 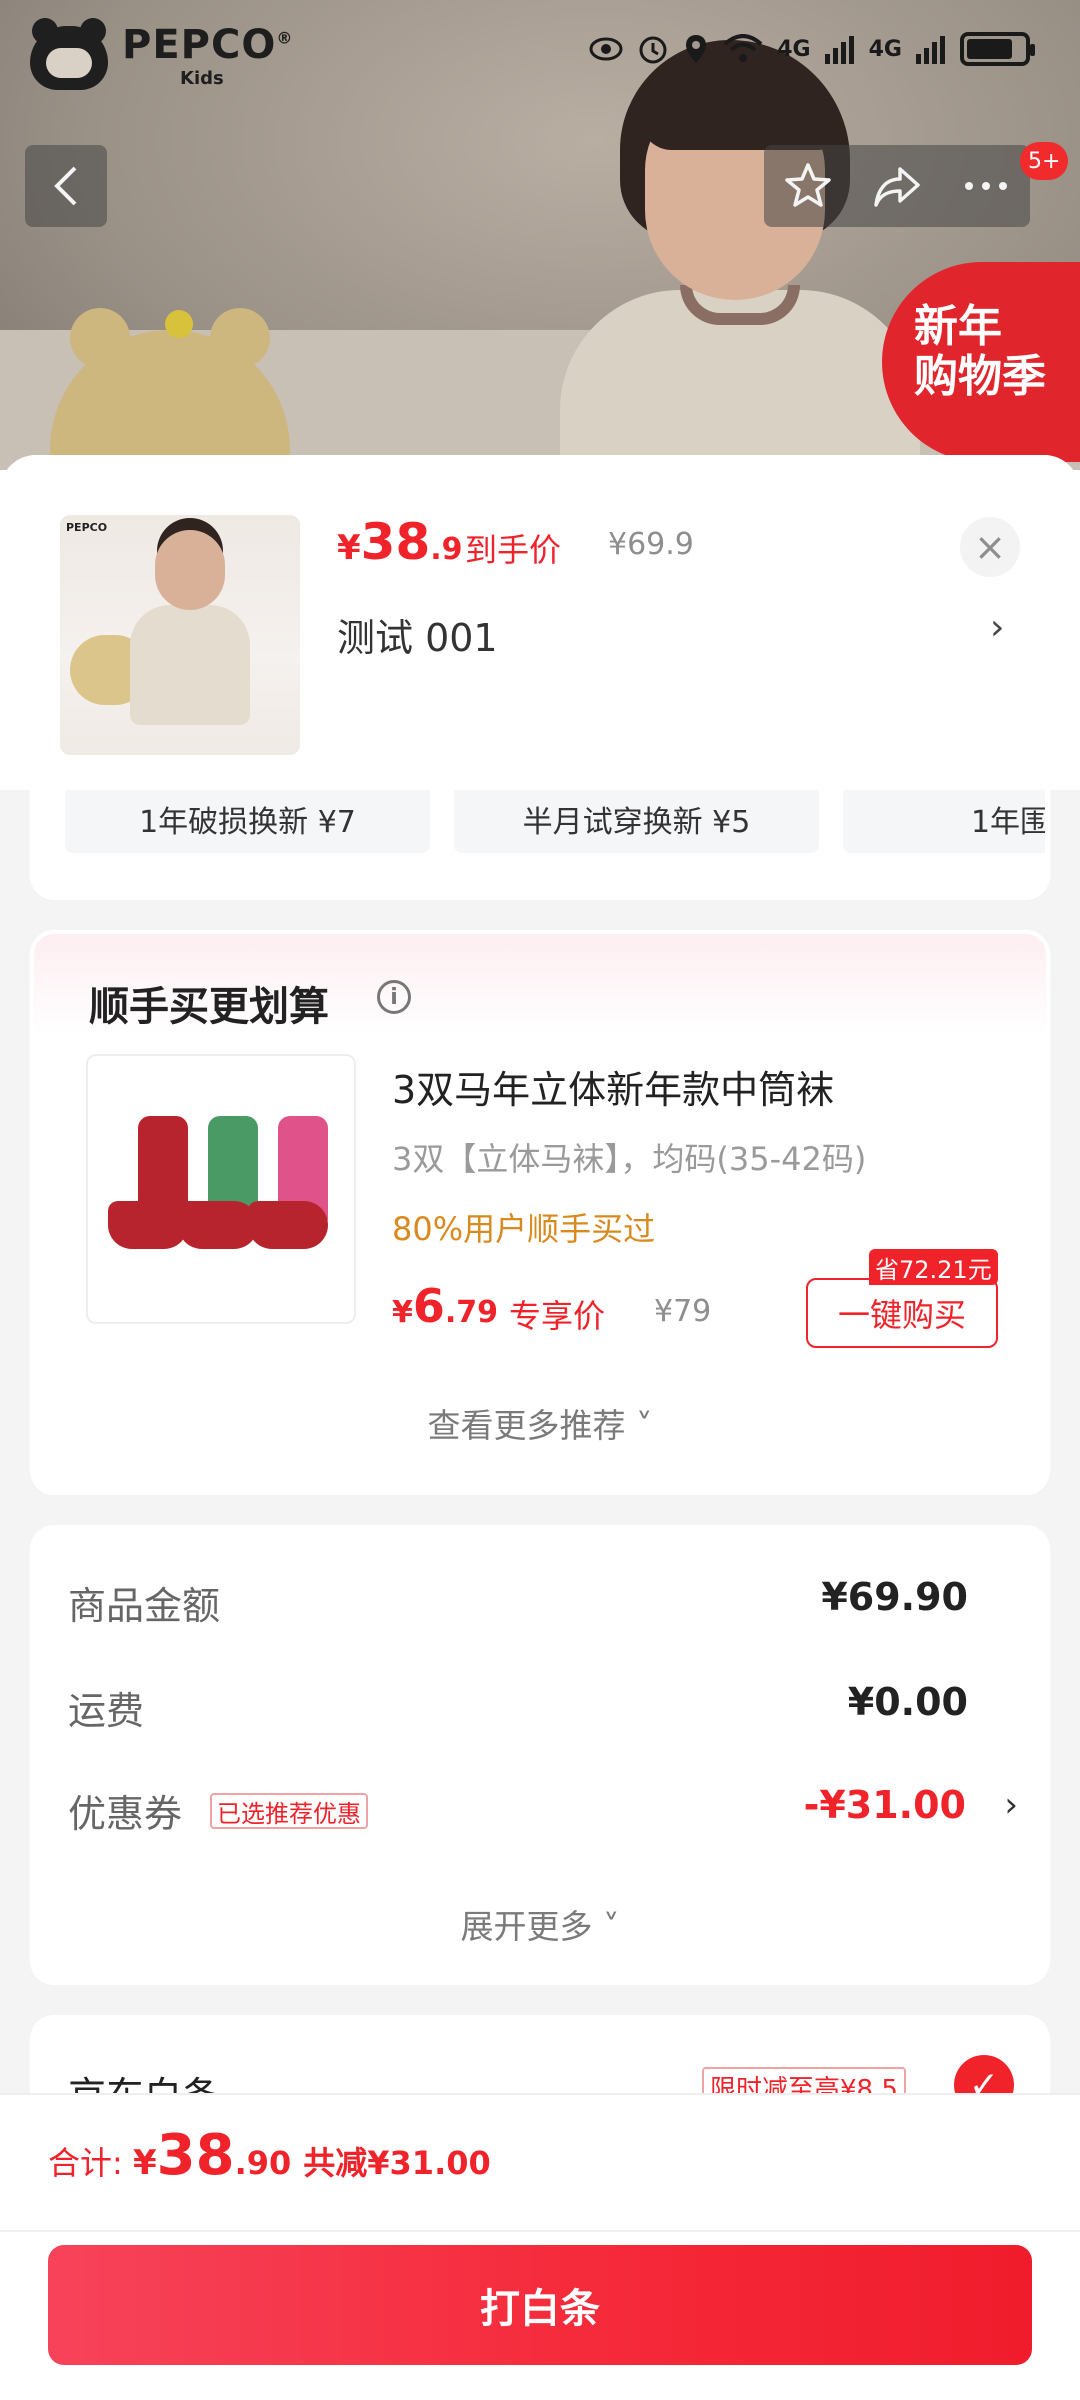 I want to click on info-icon: i, so click(x=394, y=997).